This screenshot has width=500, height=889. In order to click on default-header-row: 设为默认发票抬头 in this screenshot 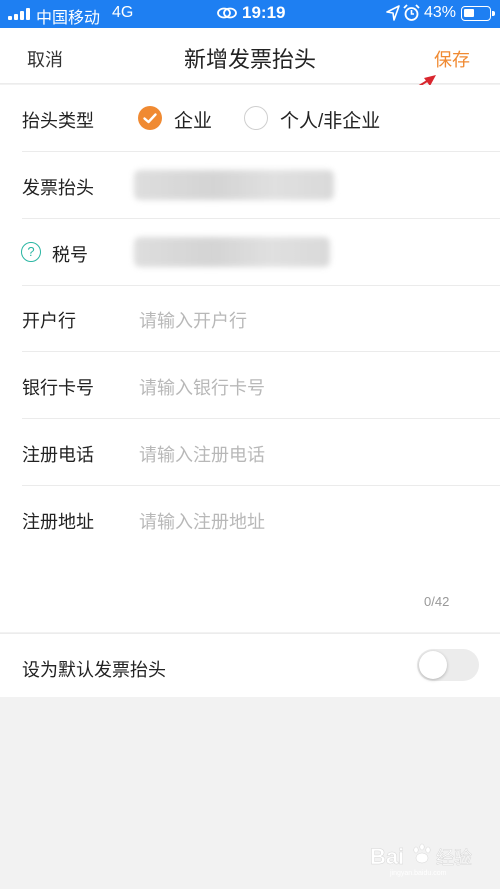, I will do `click(250, 665)`.